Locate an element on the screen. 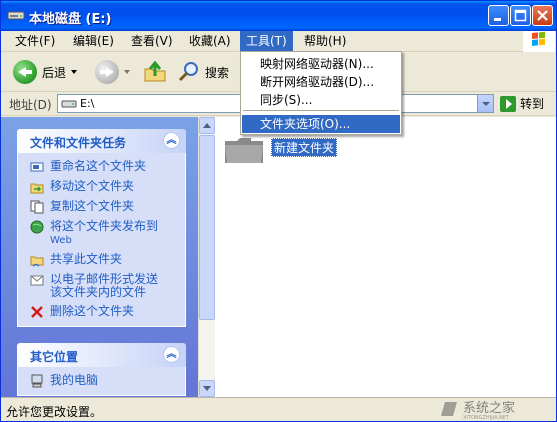 The height and width of the screenshot is (422, 557). other-places-panel: 其它位置 ︽ 我的电脑 is located at coordinates (101, 369).